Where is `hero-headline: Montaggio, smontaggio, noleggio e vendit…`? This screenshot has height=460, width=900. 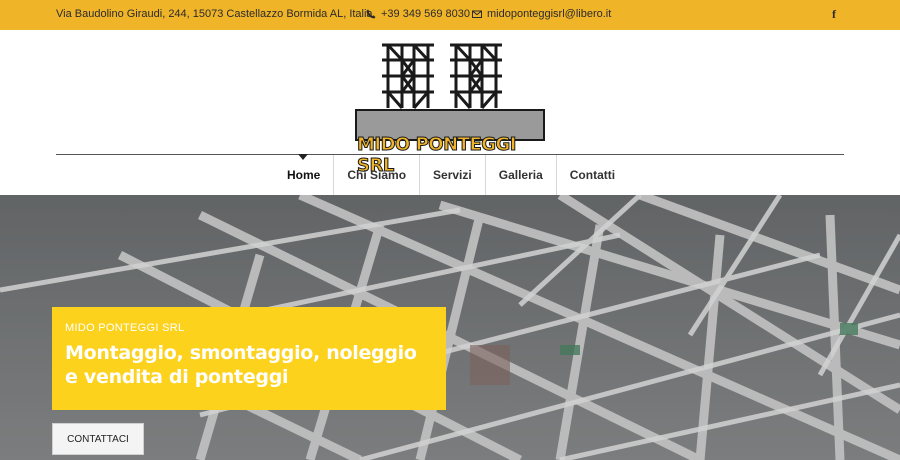 hero-headline: Montaggio, smontaggio, noleggio e vendit… is located at coordinates (241, 365).